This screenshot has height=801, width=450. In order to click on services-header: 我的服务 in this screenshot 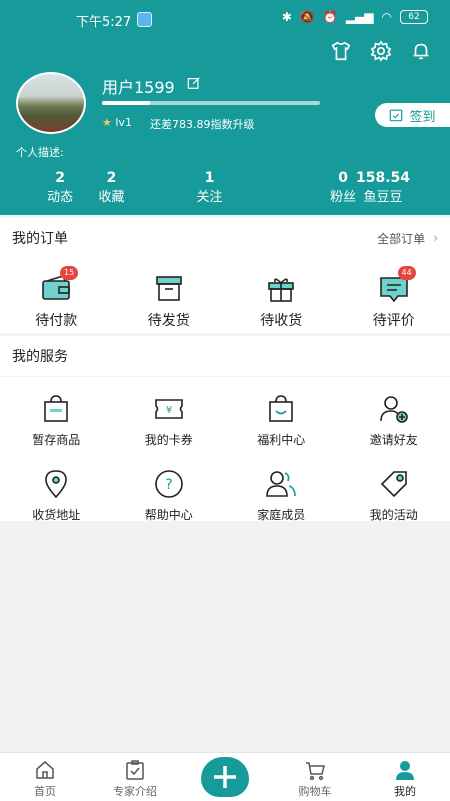, I will do `click(225, 356)`.